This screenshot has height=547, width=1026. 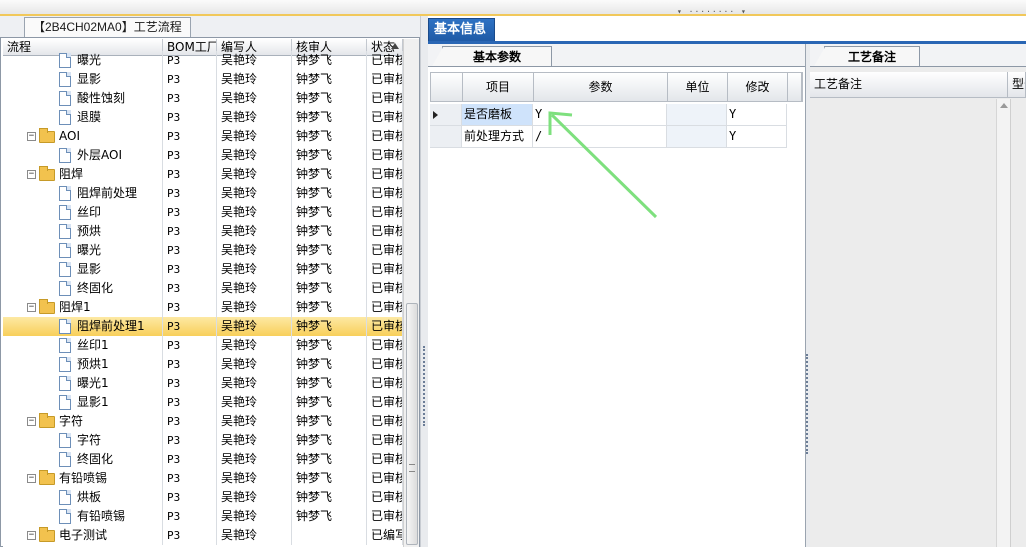 I want to click on tree-node-cell: 预烘, so click(x=83, y=231).